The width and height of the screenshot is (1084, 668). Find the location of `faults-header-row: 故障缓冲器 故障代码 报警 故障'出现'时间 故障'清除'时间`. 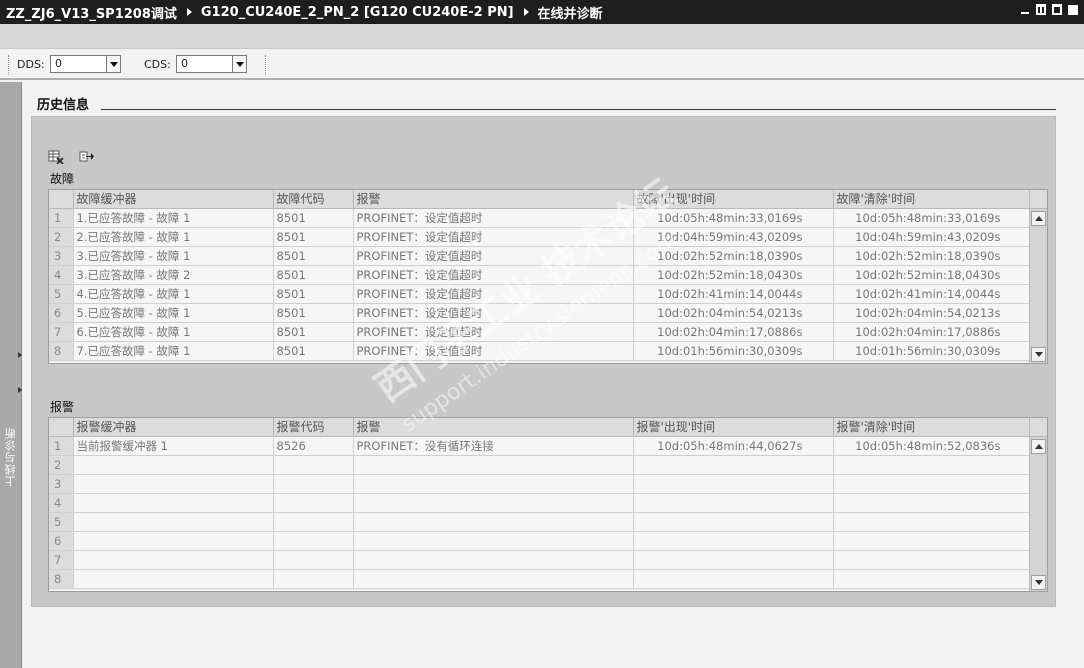

faults-header-row: 故障缓冲器 故障代码 报警 故障'出现'时间 故障'清除'时间 is located at coordinates (540, 199).